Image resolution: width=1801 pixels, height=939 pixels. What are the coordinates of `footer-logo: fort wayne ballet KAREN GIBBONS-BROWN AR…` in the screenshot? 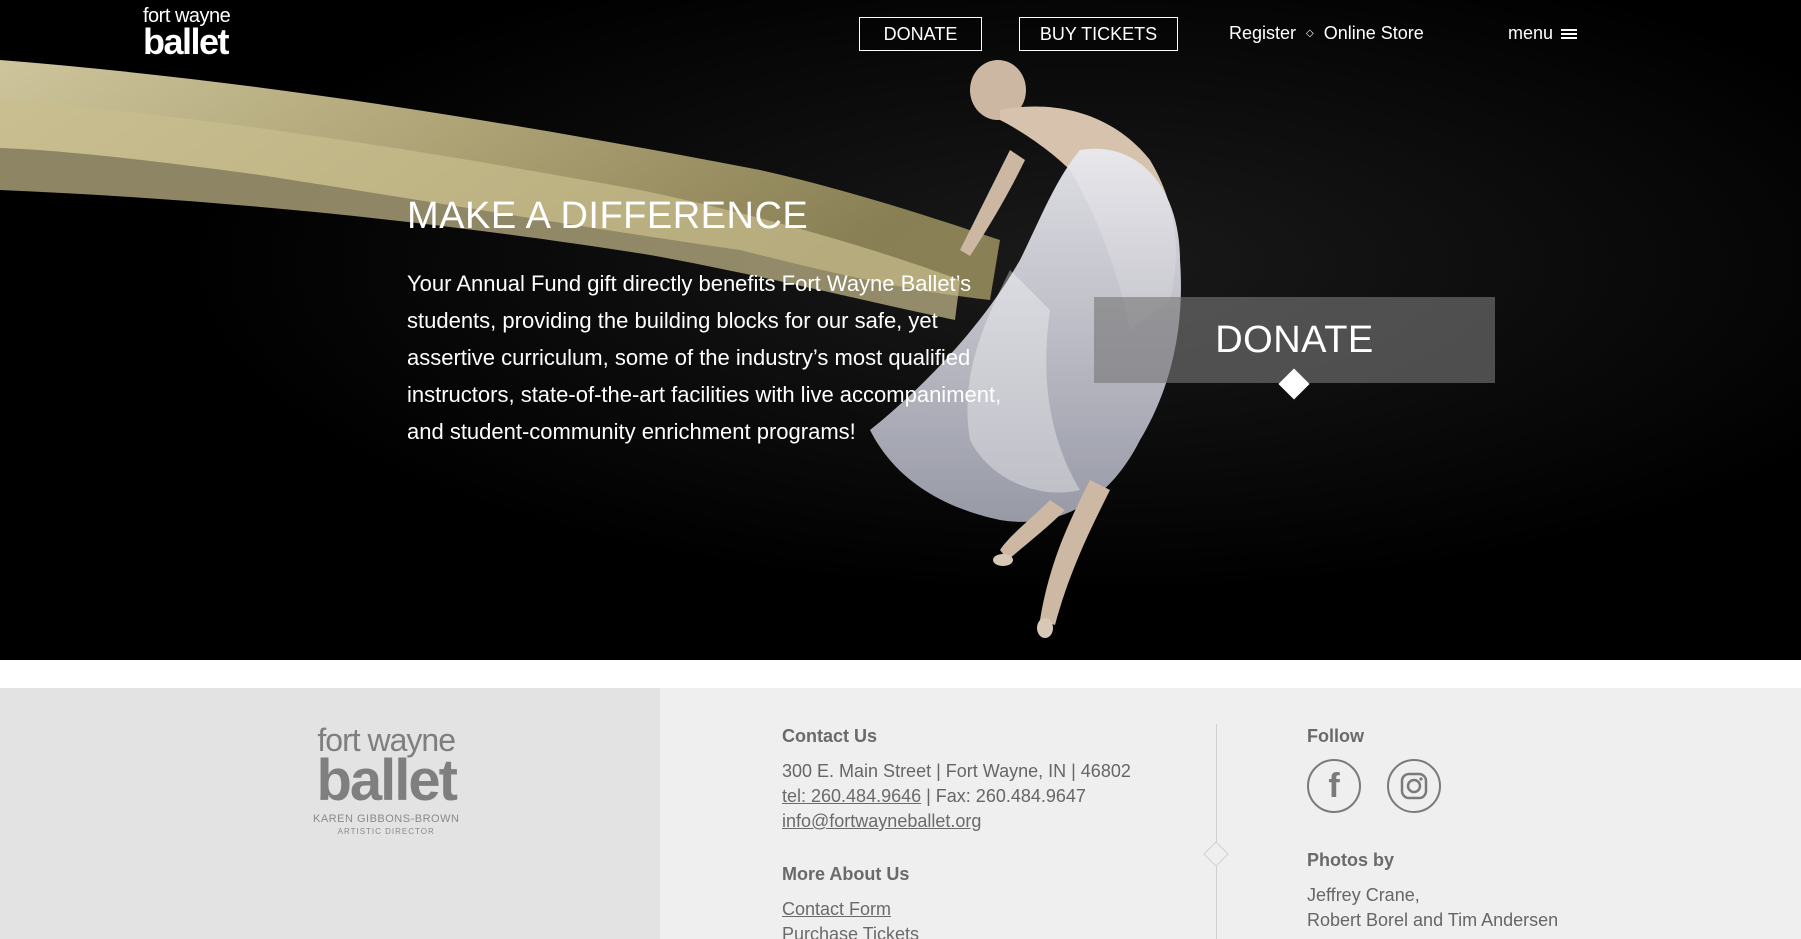 It's located at (386, 780).